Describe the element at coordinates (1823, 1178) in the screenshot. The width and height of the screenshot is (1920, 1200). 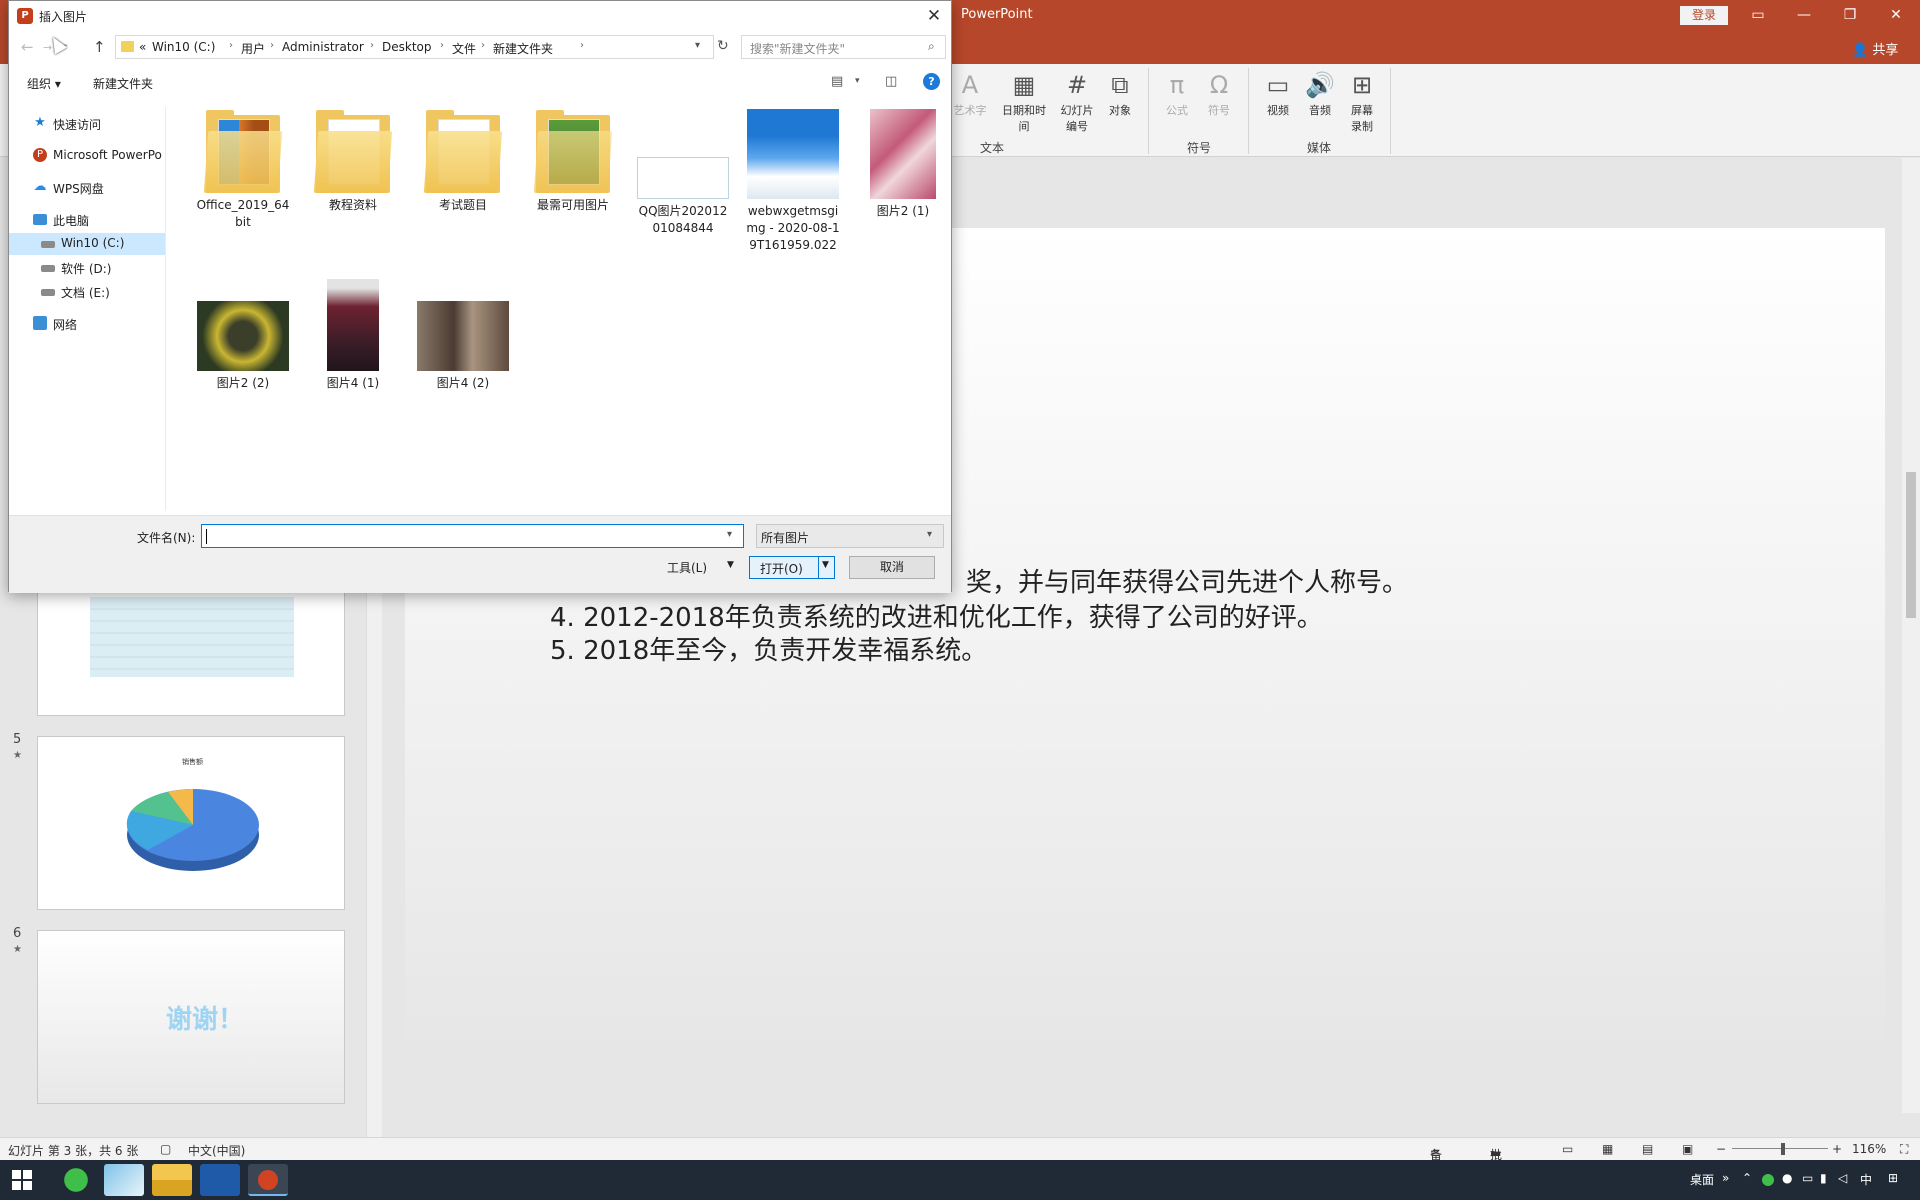
I see `battery-icon: ▮` at that location.